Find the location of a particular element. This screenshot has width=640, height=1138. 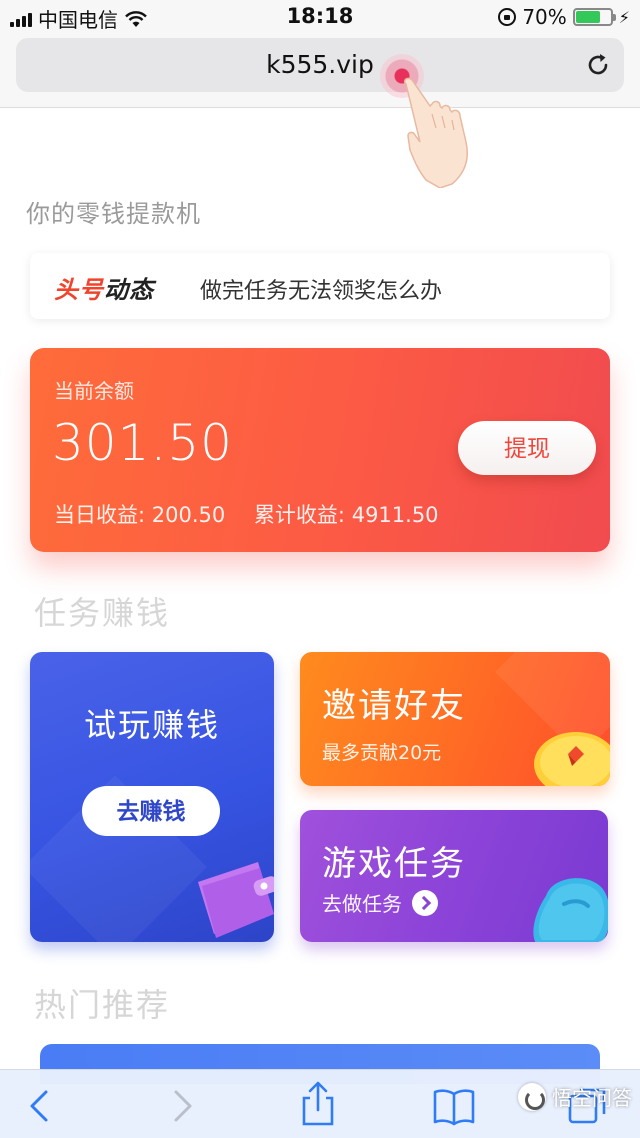

chevron-right-icon is located at coordinates (183, 1106).